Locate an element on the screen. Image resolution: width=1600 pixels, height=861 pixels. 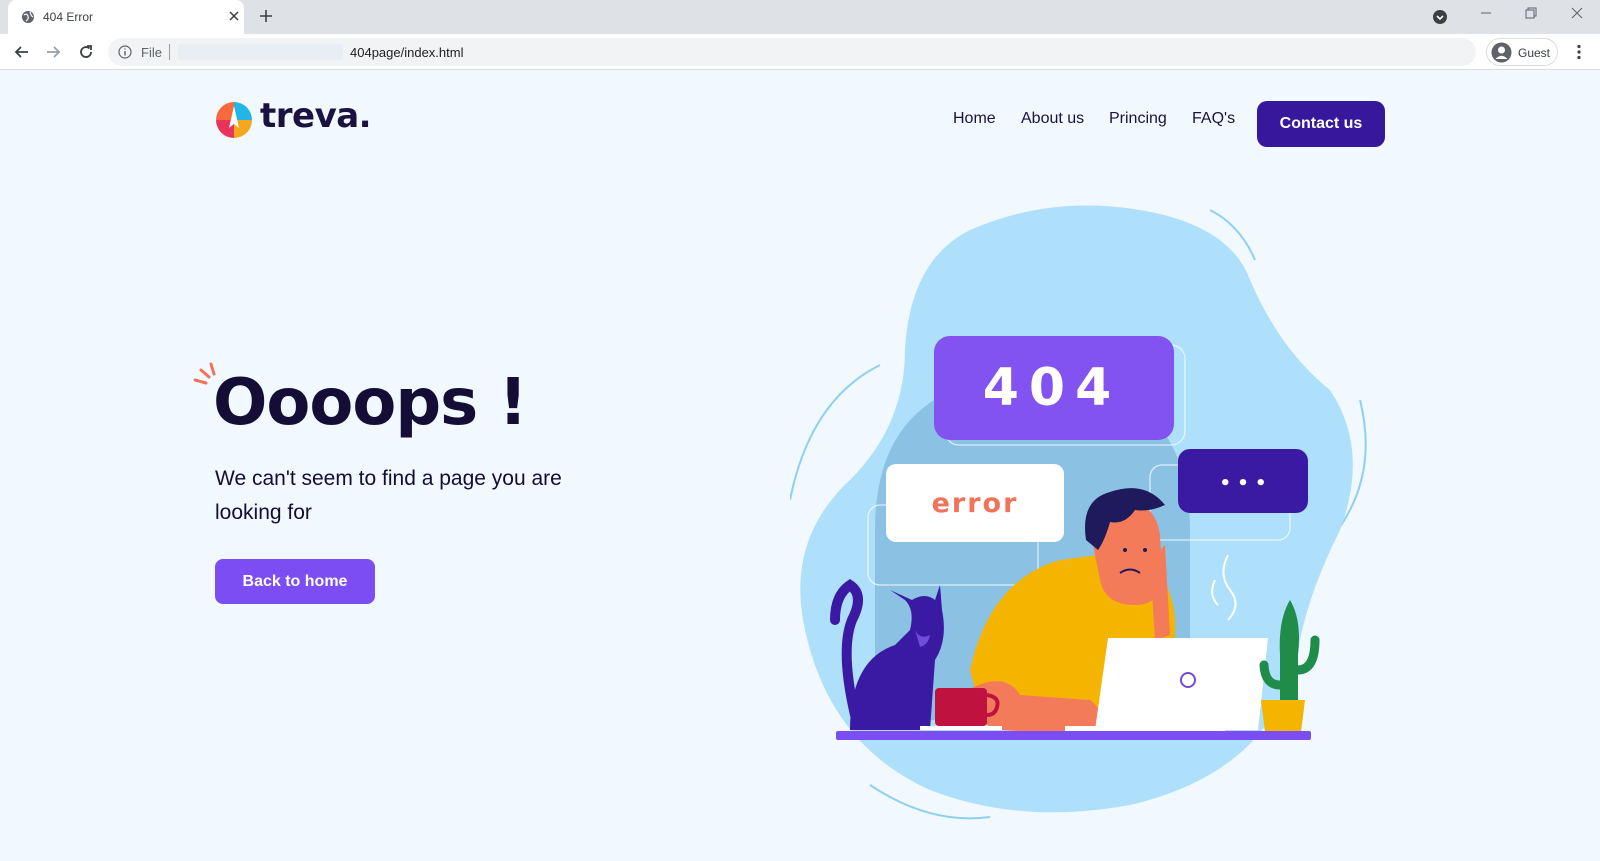
browser-tab: 404 Error is located at coordinates (126, 17).